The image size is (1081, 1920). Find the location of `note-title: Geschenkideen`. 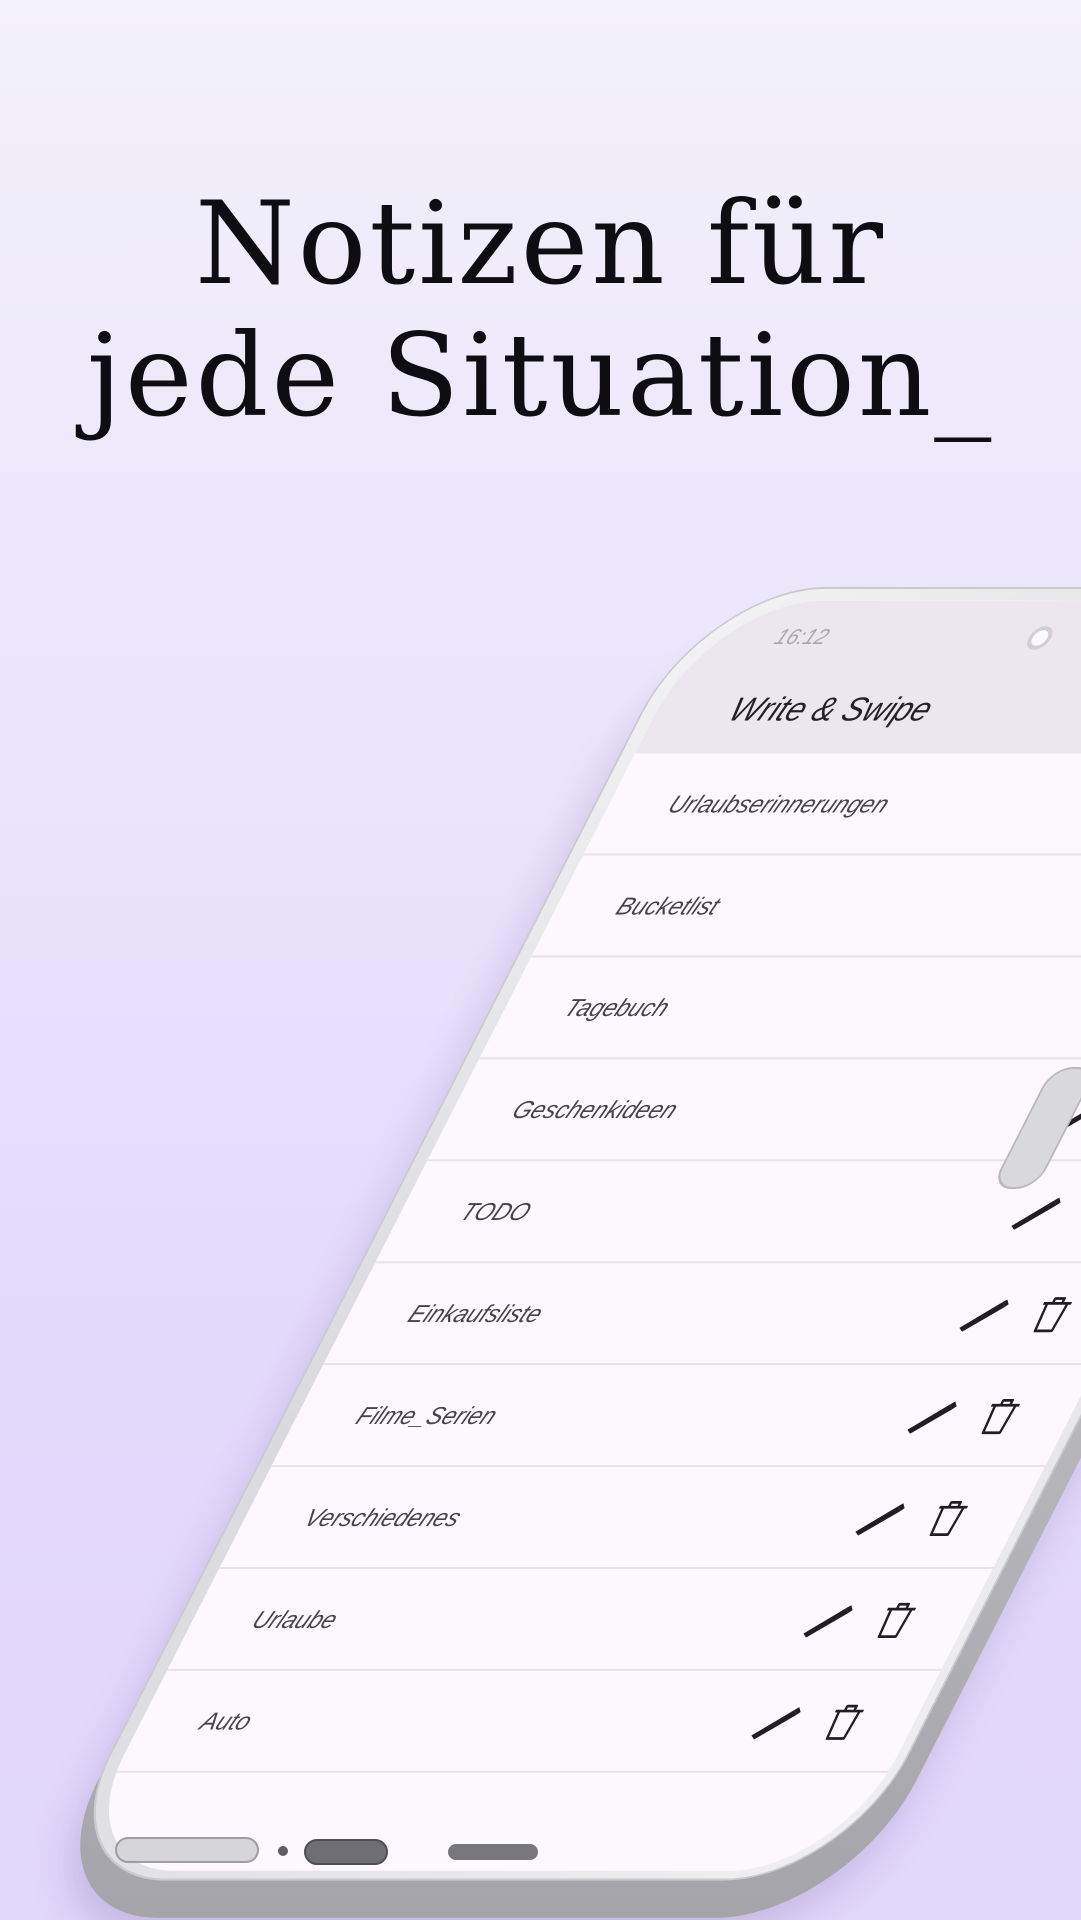

note-title: Geschenkideen is located at coordinates (595, 1110).